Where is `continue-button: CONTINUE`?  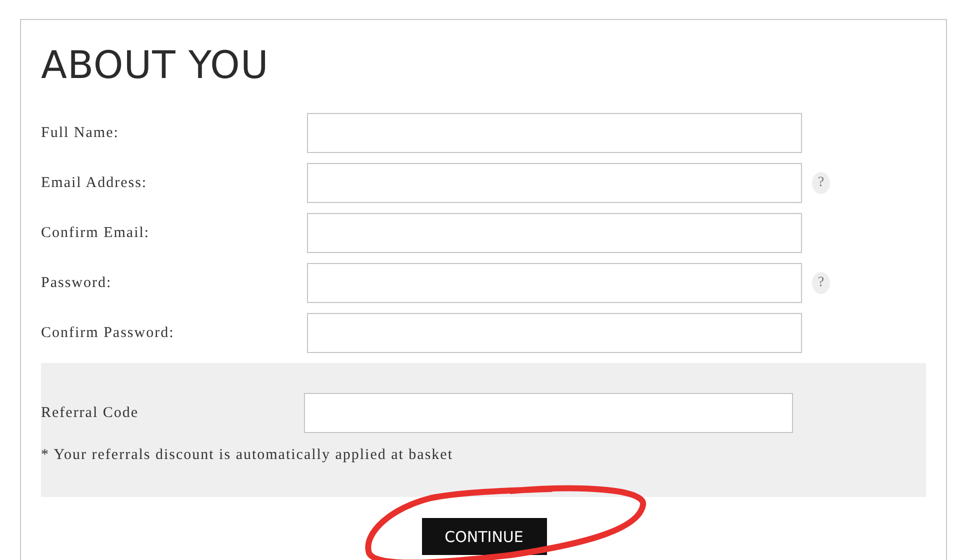
continue-button: CONTINUE is located at coordinates (484, 536).